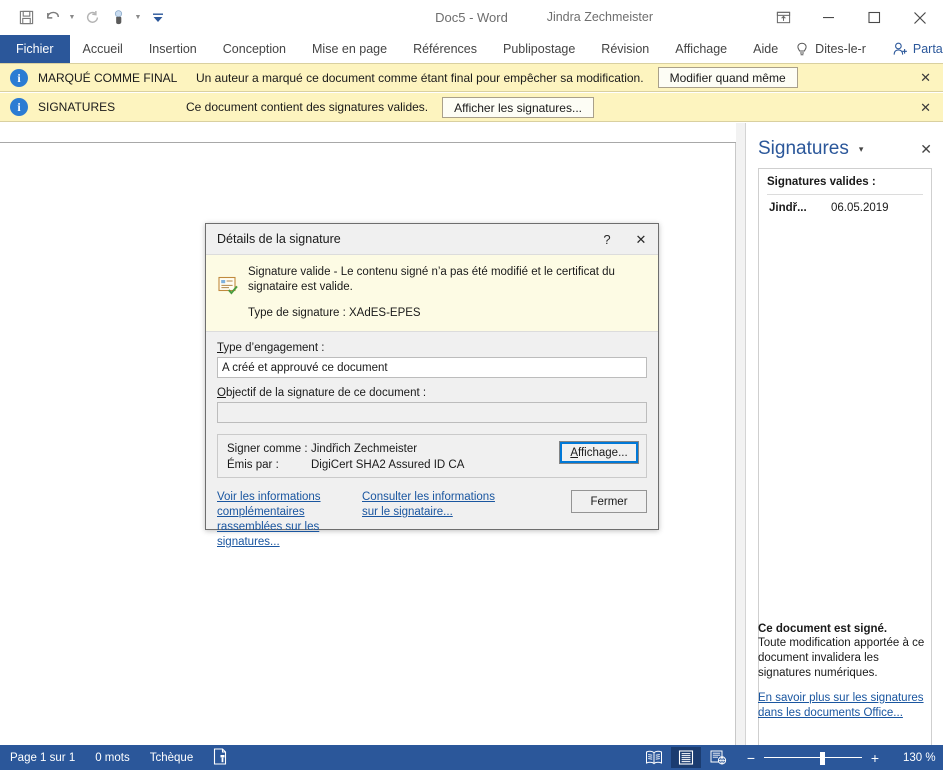 The image size is (943, 770). I want to click on tab-revision: Révision, so click(625, 49).